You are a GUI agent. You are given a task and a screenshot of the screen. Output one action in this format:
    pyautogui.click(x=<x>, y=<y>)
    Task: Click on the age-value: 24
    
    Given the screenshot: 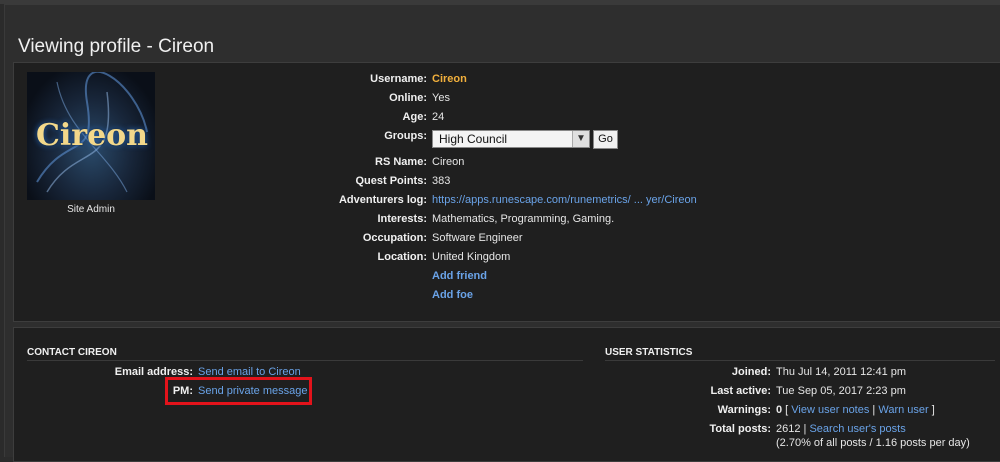 What is the action you would take?
    pyautogui.click(x=438, y=117)
    